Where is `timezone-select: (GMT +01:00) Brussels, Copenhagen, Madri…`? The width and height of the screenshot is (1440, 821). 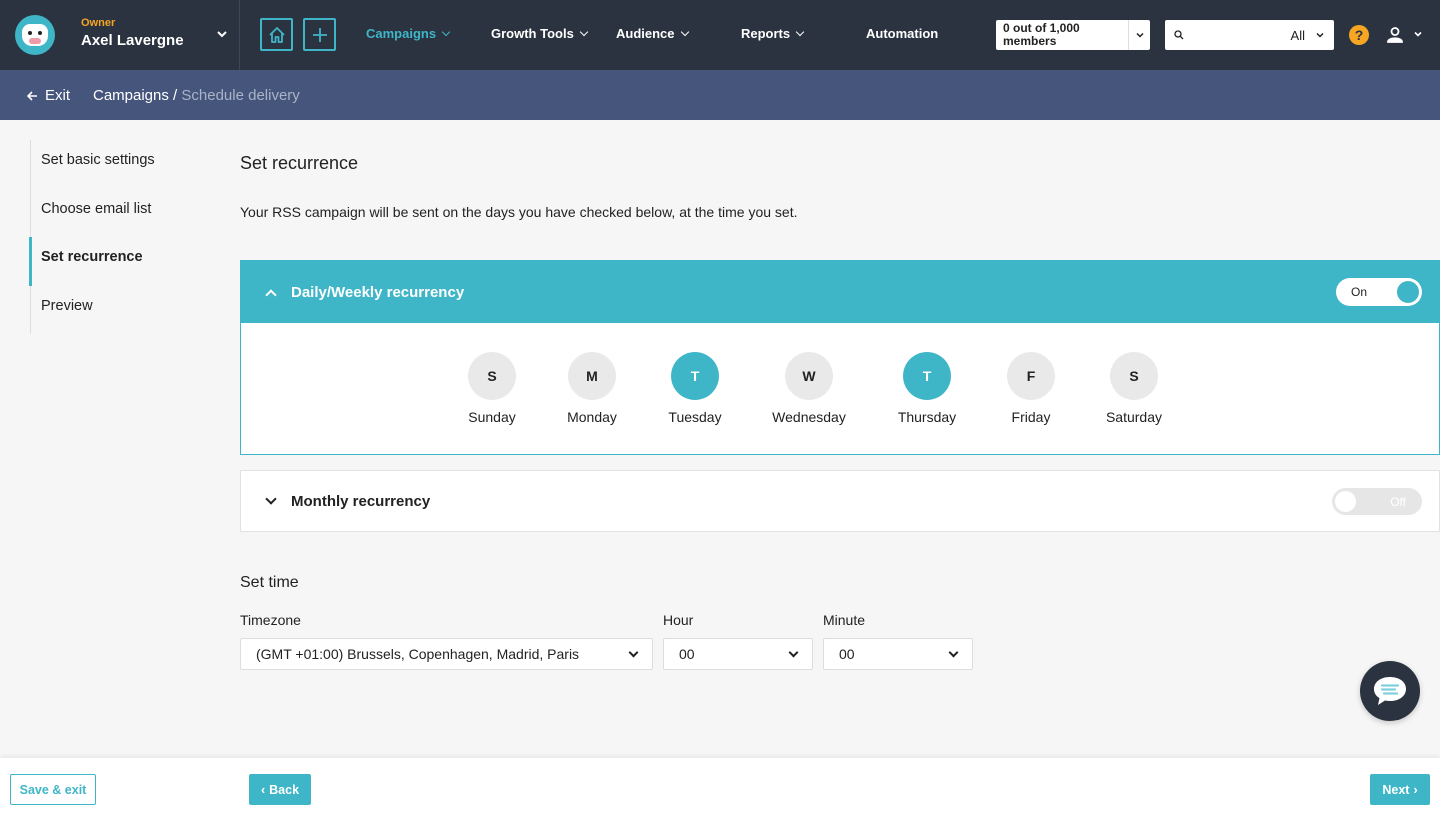 timezone-select: (GMT +01:00) Brussels, Copenhagen, Madri… is located at coordinates (446, 654).